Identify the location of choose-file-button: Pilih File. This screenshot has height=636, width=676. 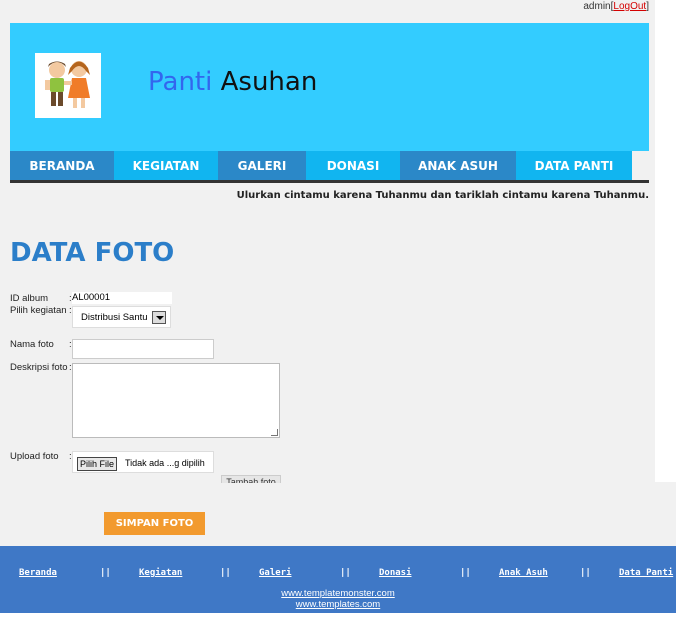
(97, 464).